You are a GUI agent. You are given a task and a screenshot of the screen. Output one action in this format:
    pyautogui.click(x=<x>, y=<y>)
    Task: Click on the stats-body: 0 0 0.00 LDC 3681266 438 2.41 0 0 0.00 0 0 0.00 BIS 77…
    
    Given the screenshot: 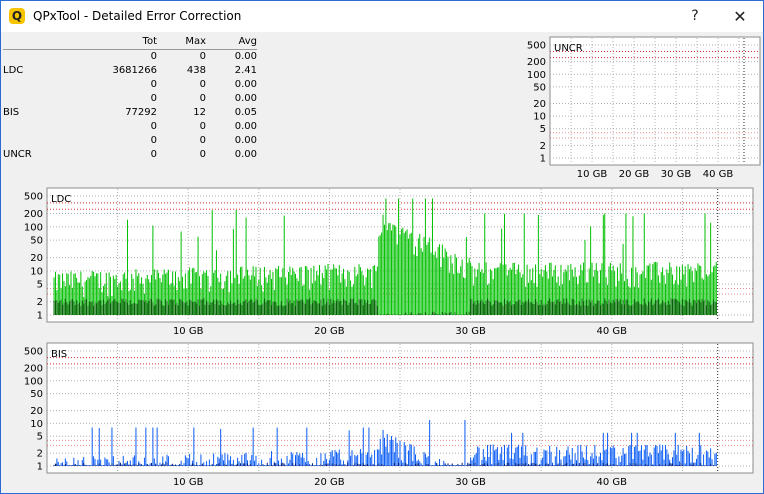 What is the action you would take?
    pyautogui.click(x=130, y=106)
    